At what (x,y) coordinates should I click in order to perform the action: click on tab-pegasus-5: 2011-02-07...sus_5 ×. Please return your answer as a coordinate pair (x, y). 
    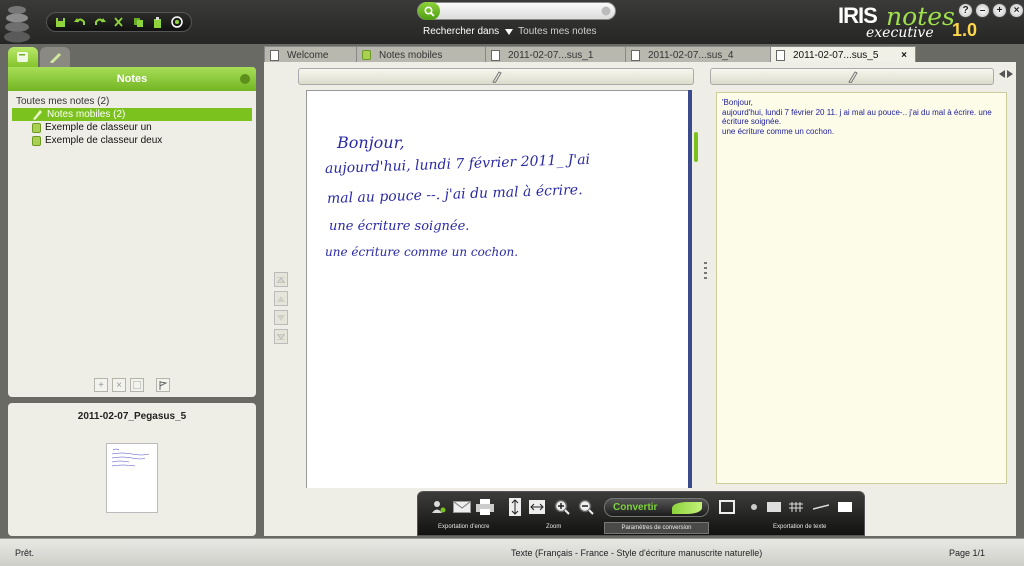
    Looking at the image, I should click on (843, 54).